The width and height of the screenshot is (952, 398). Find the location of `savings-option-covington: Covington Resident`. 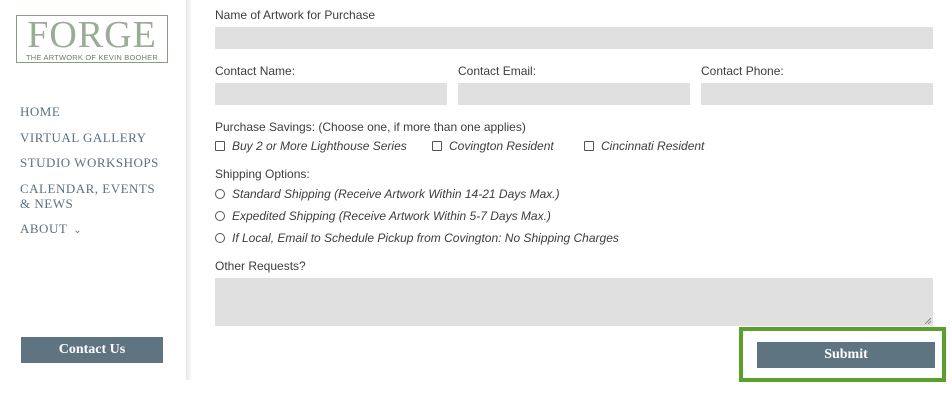

savings-option-covington: Covington Resident is located at coordinates (493, 146).